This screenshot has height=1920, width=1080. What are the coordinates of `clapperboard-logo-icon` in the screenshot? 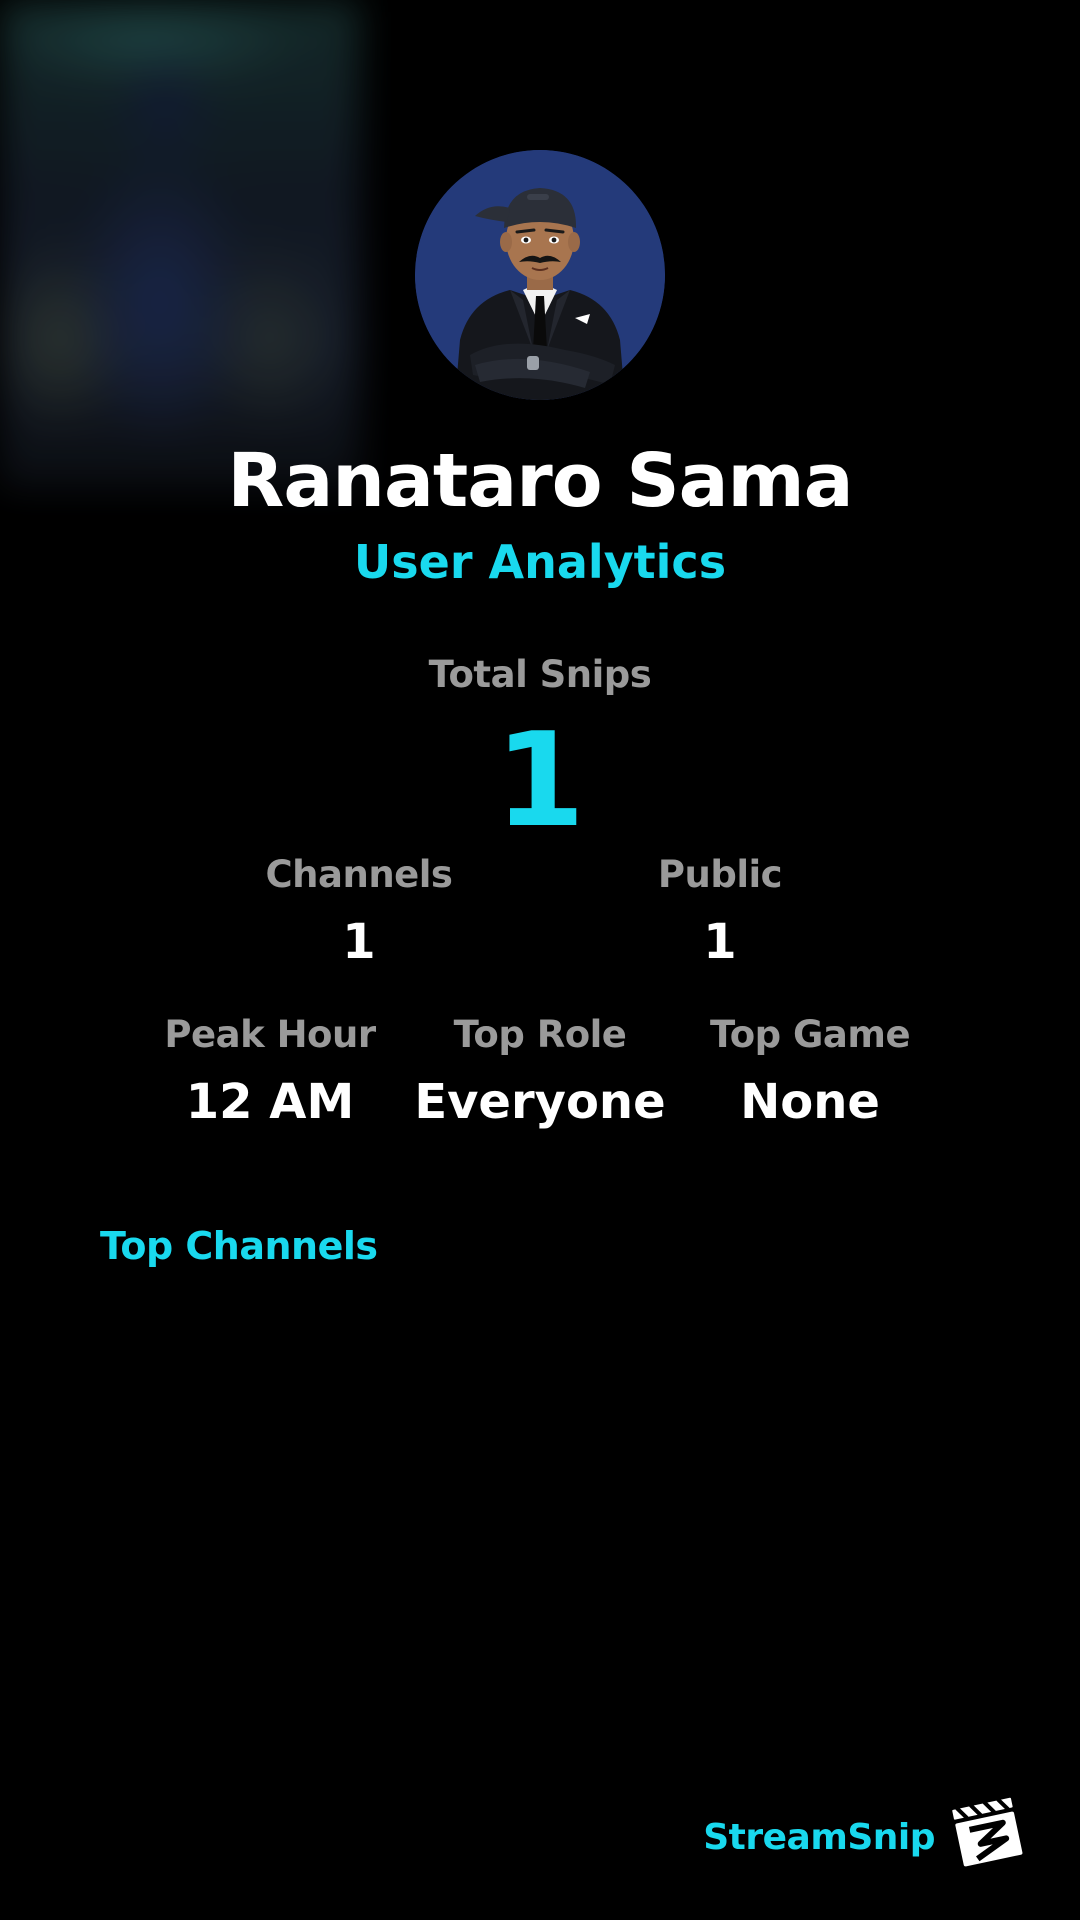 It's located at (988, 1830).